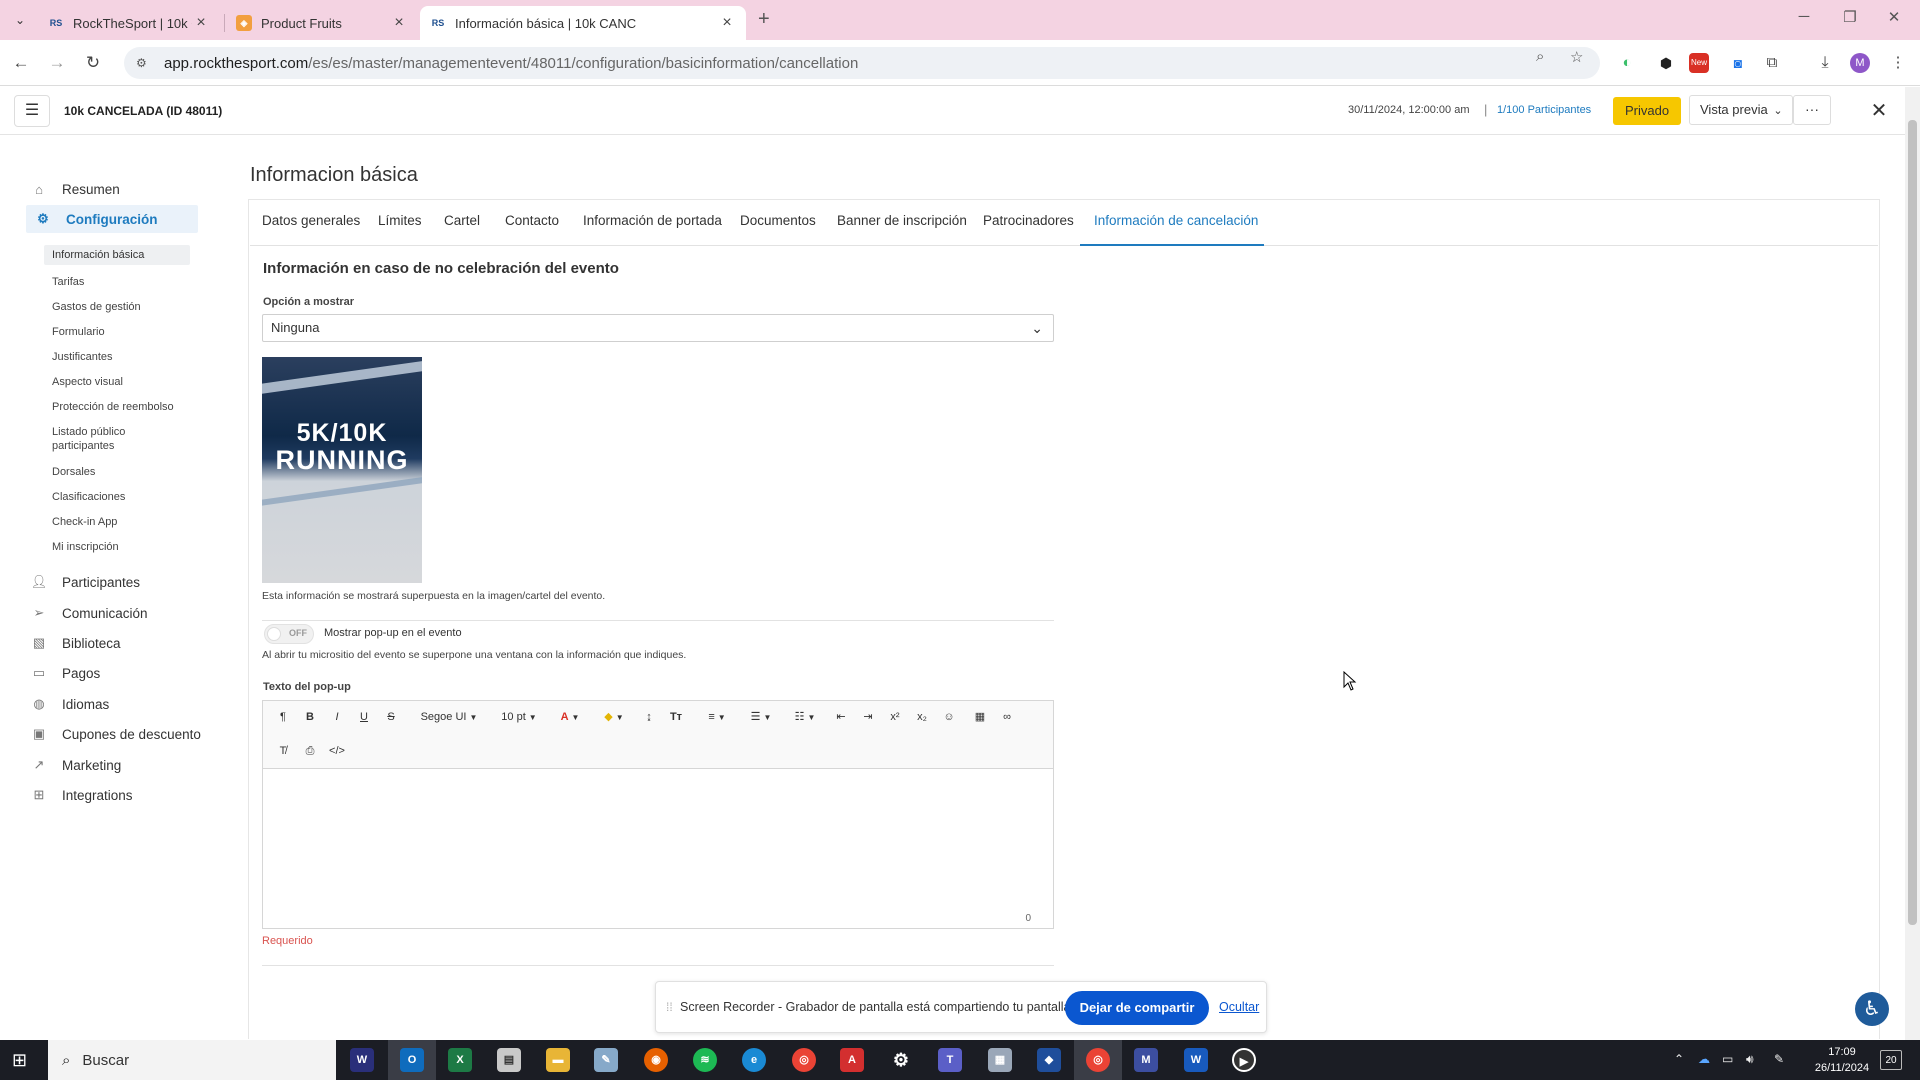 This screenshot has width=1920, height=1080. Describe the element at coordinates (1772, 63) in the screenshot. I see `extensions-puzzle-icon: ⧉` at that location.